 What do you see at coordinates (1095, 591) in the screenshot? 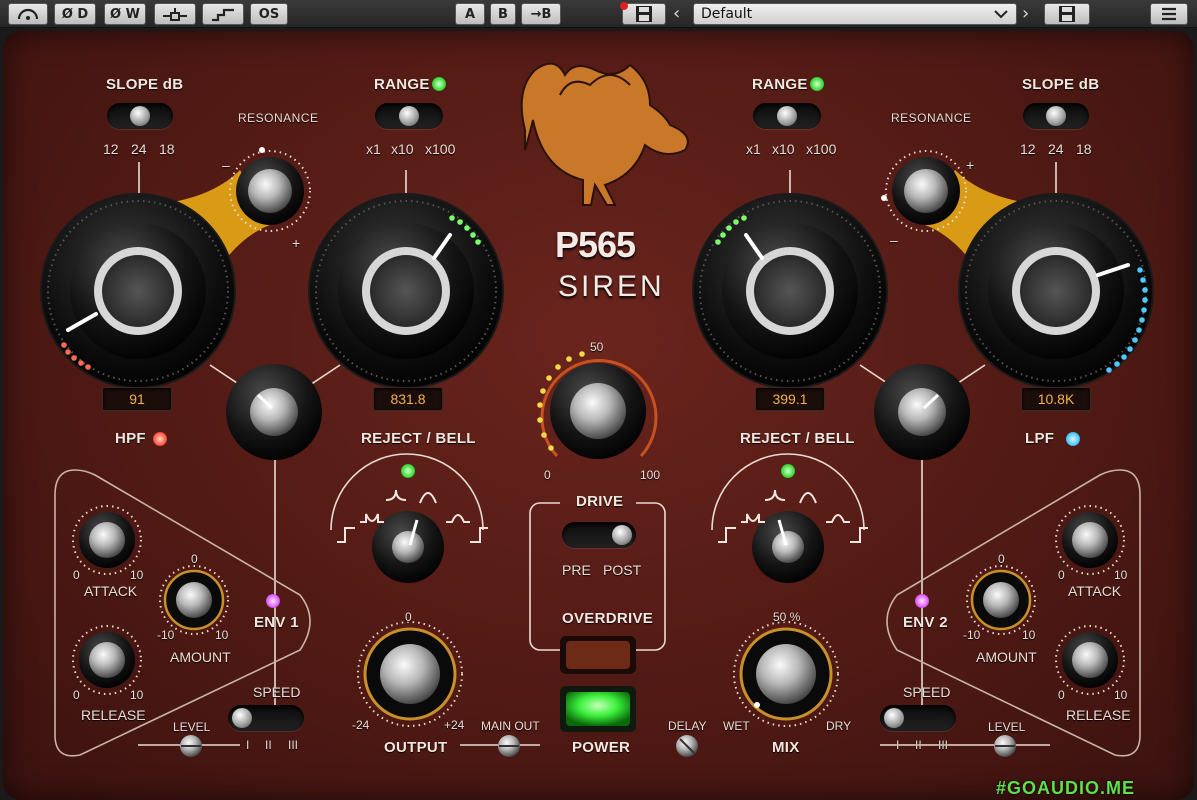
I see `env2-attack-label: ATTACK` at bounding box center [1095, 591].